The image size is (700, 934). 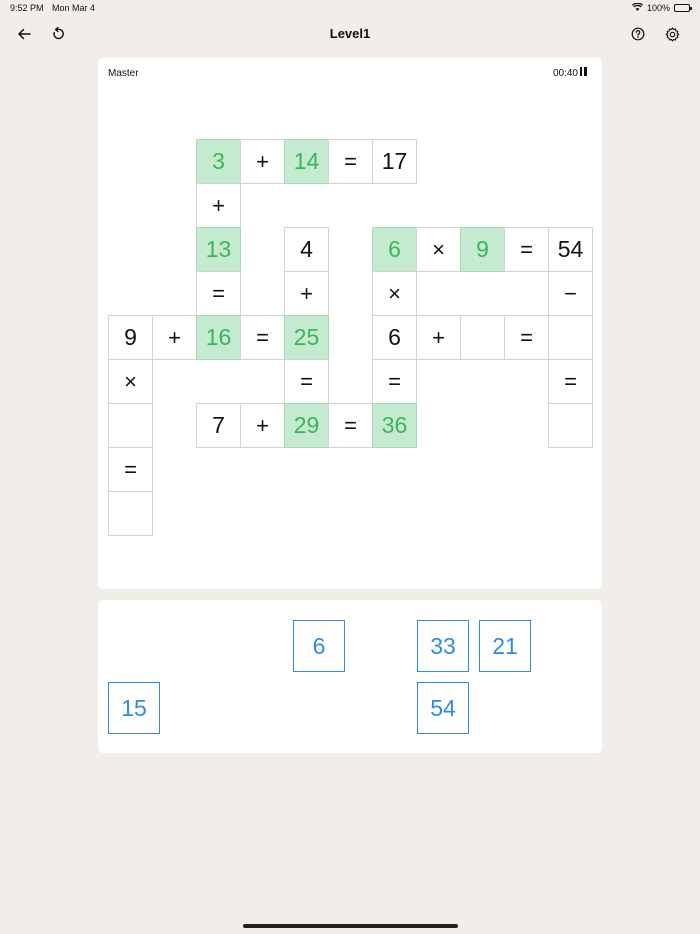 I want to click on filled-answer-cell: 14, so click(x=306, y=161).